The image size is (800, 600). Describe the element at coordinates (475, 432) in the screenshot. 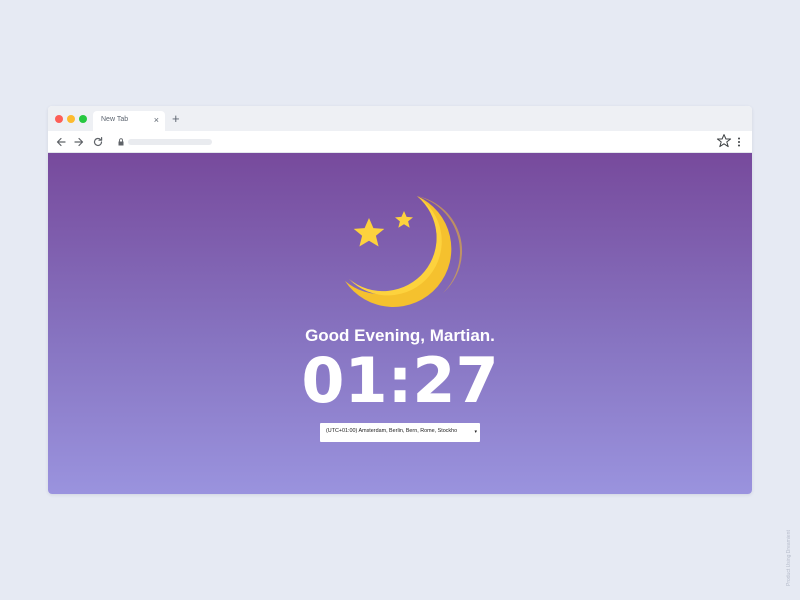

I see `chevron-down-icon: ▾` at that location.